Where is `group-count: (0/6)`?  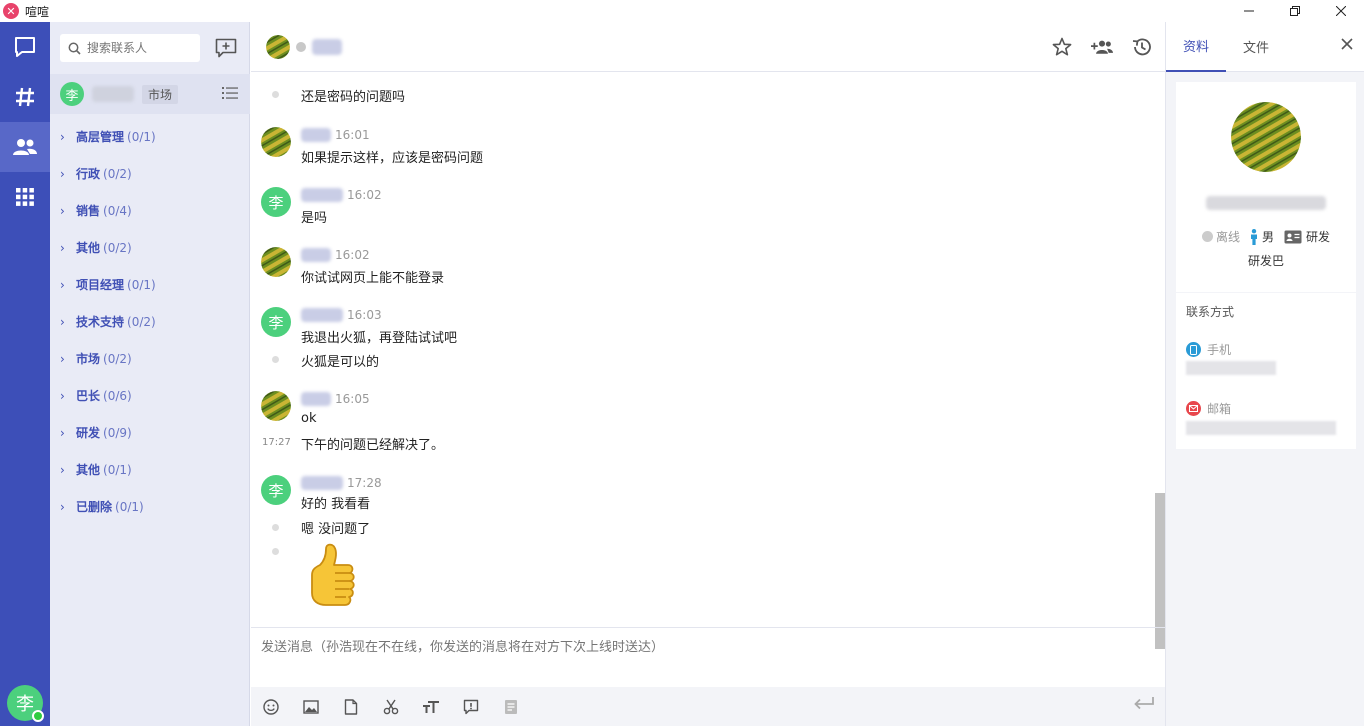 group-count: (0/6) is located at coordinates (117, 395).